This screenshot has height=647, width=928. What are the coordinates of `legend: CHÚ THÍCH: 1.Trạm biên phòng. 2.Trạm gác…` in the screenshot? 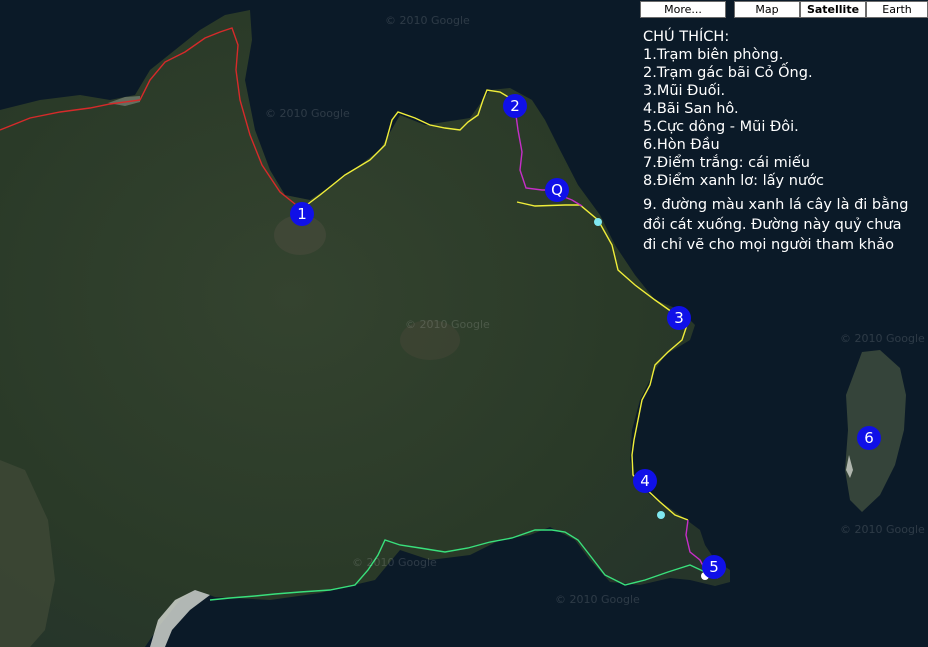 It's located at (785, 141).